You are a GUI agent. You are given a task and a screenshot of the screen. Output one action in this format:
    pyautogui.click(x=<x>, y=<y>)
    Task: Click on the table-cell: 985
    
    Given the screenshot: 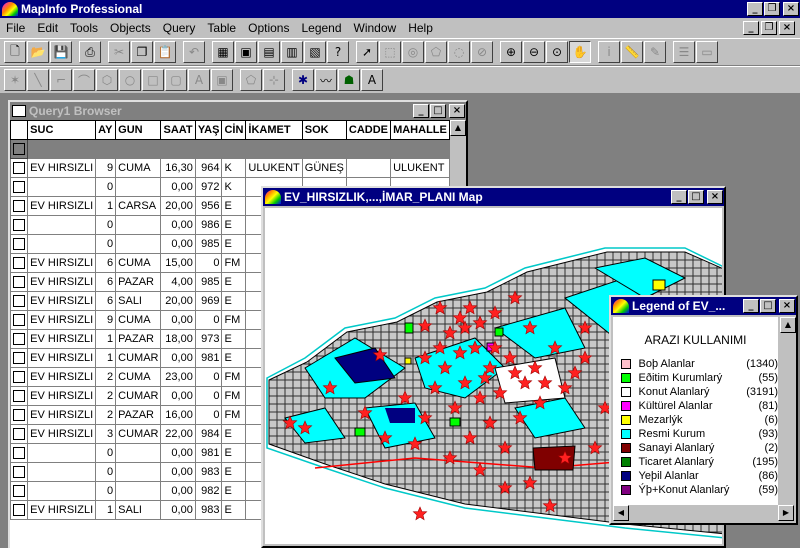 What is the action you would take?
    pyautogui.click(x=208, y=282)
    